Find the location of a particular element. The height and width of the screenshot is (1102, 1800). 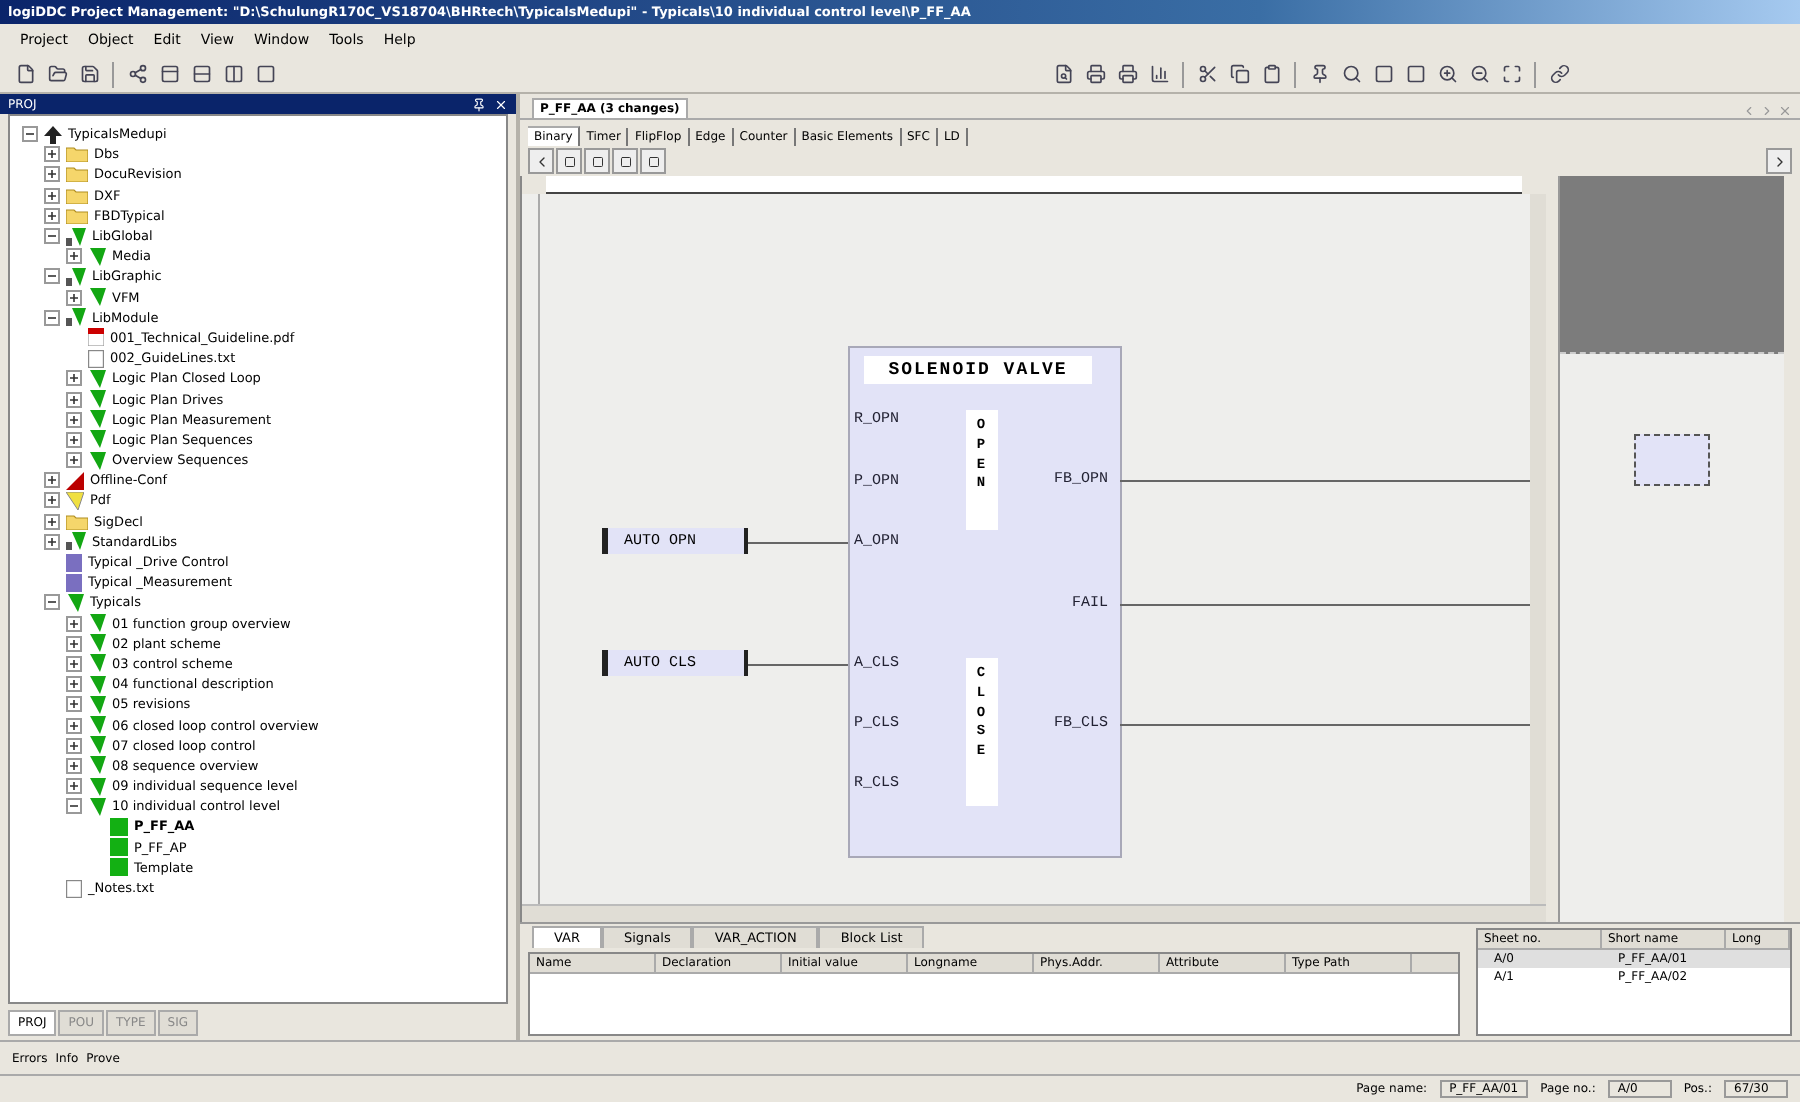

pin-icon is located at coordinates (479, 104).